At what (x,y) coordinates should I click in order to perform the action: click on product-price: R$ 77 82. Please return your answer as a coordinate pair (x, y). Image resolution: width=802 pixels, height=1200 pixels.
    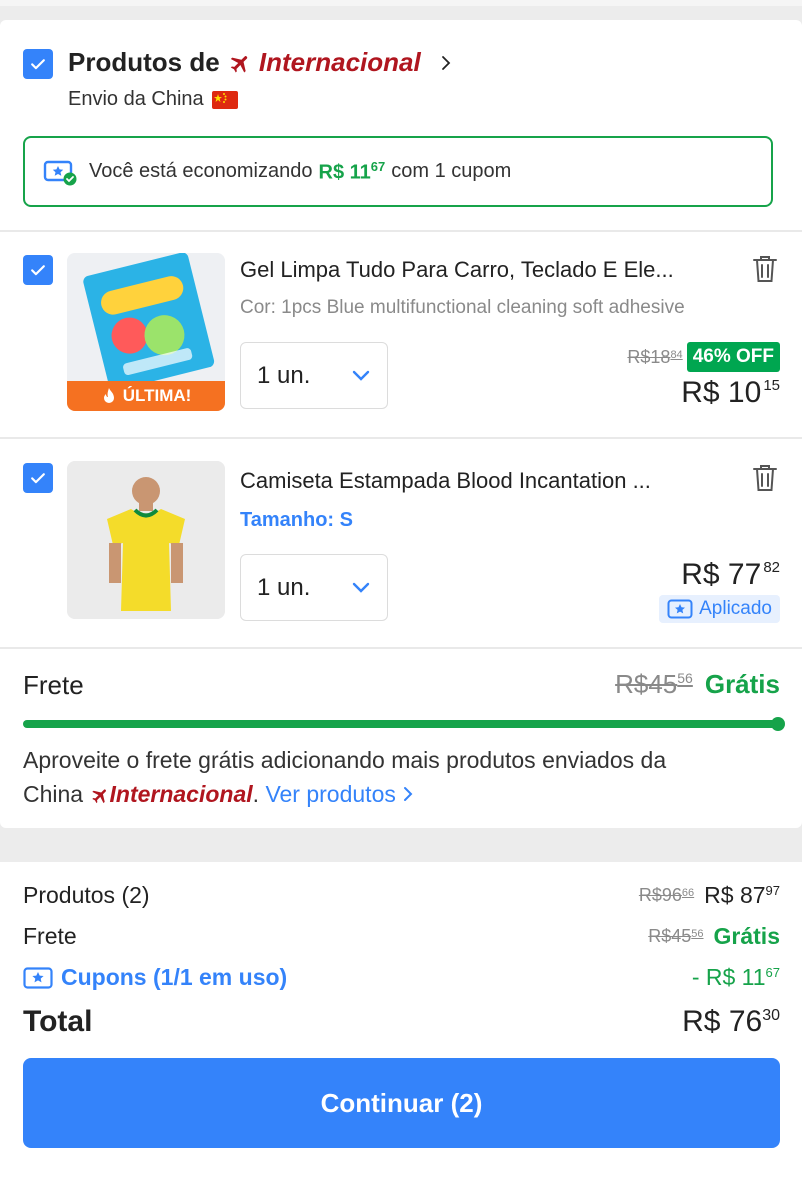
    Looking at the image, I should click on (730, 575).